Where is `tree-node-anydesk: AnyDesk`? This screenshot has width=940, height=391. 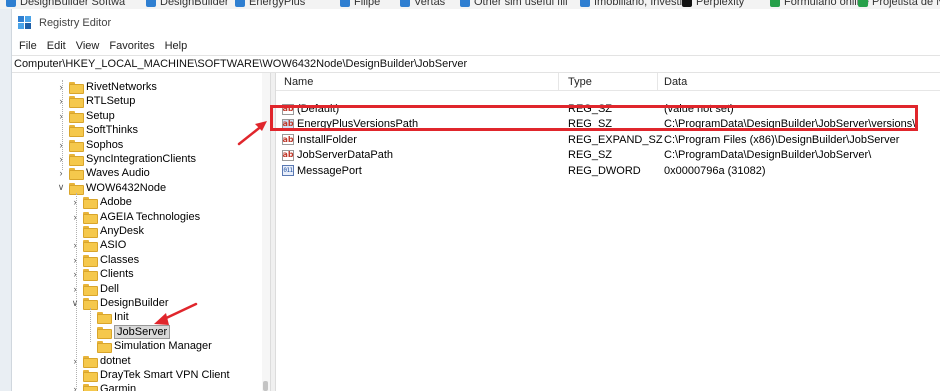 tree-node-anydesk: AnyDesk is located at coordinates (107, 231).